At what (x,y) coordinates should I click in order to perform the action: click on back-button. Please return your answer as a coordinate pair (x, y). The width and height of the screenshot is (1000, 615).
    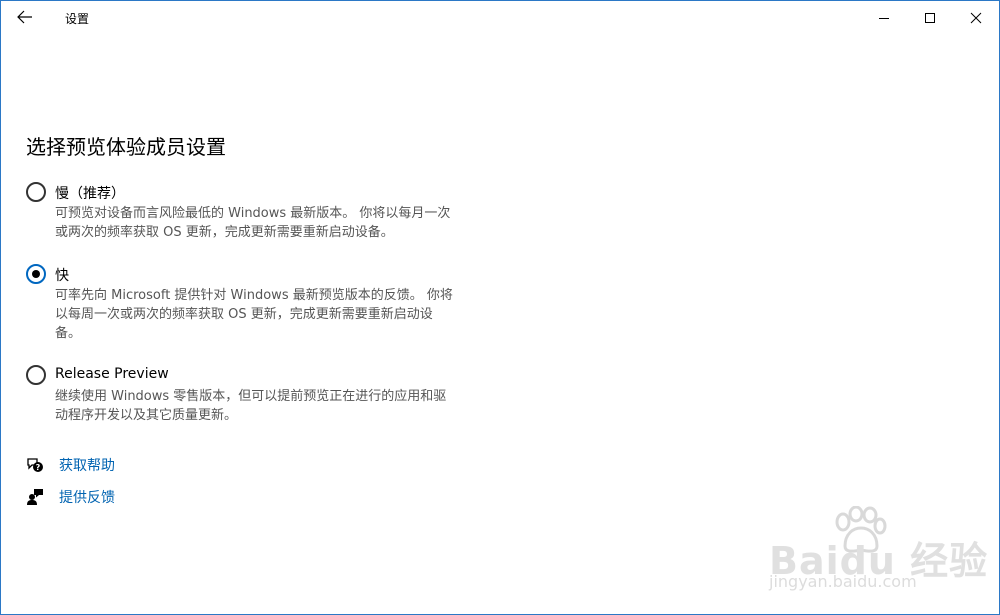
    Looking at the image, I should click on (25, 18).